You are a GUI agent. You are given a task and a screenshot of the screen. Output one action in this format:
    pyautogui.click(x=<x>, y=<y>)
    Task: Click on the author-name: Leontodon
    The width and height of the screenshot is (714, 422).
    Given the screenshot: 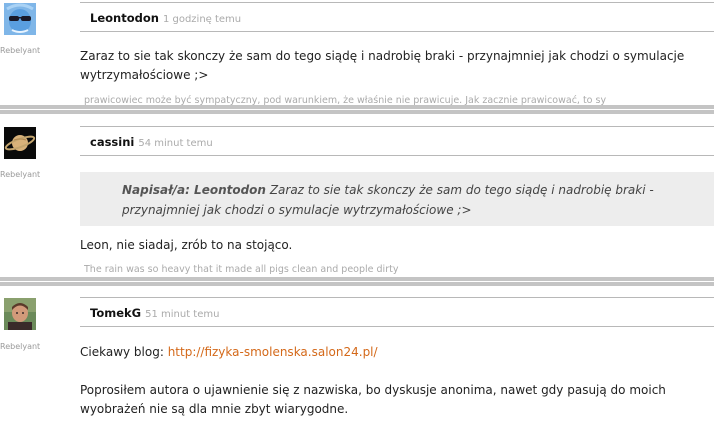 What is the action you would take?
    pyautogui.click(x=124, y=18)
    